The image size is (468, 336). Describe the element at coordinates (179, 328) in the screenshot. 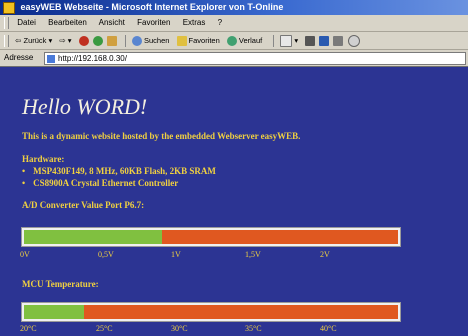

I see `scale-tick-label: 30°C` at that location.